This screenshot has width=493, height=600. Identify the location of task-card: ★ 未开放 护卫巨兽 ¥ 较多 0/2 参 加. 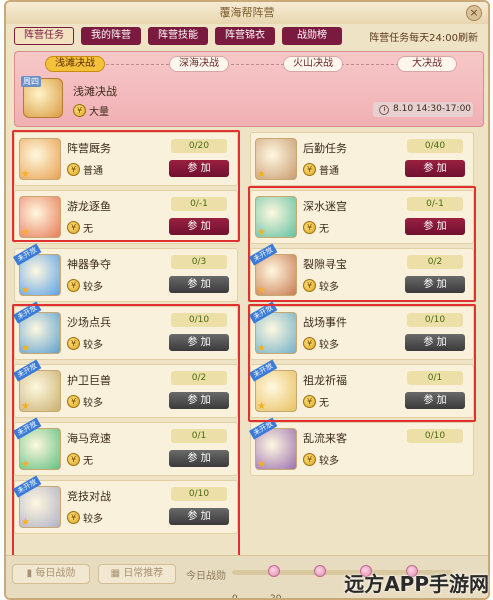
(125, 388).